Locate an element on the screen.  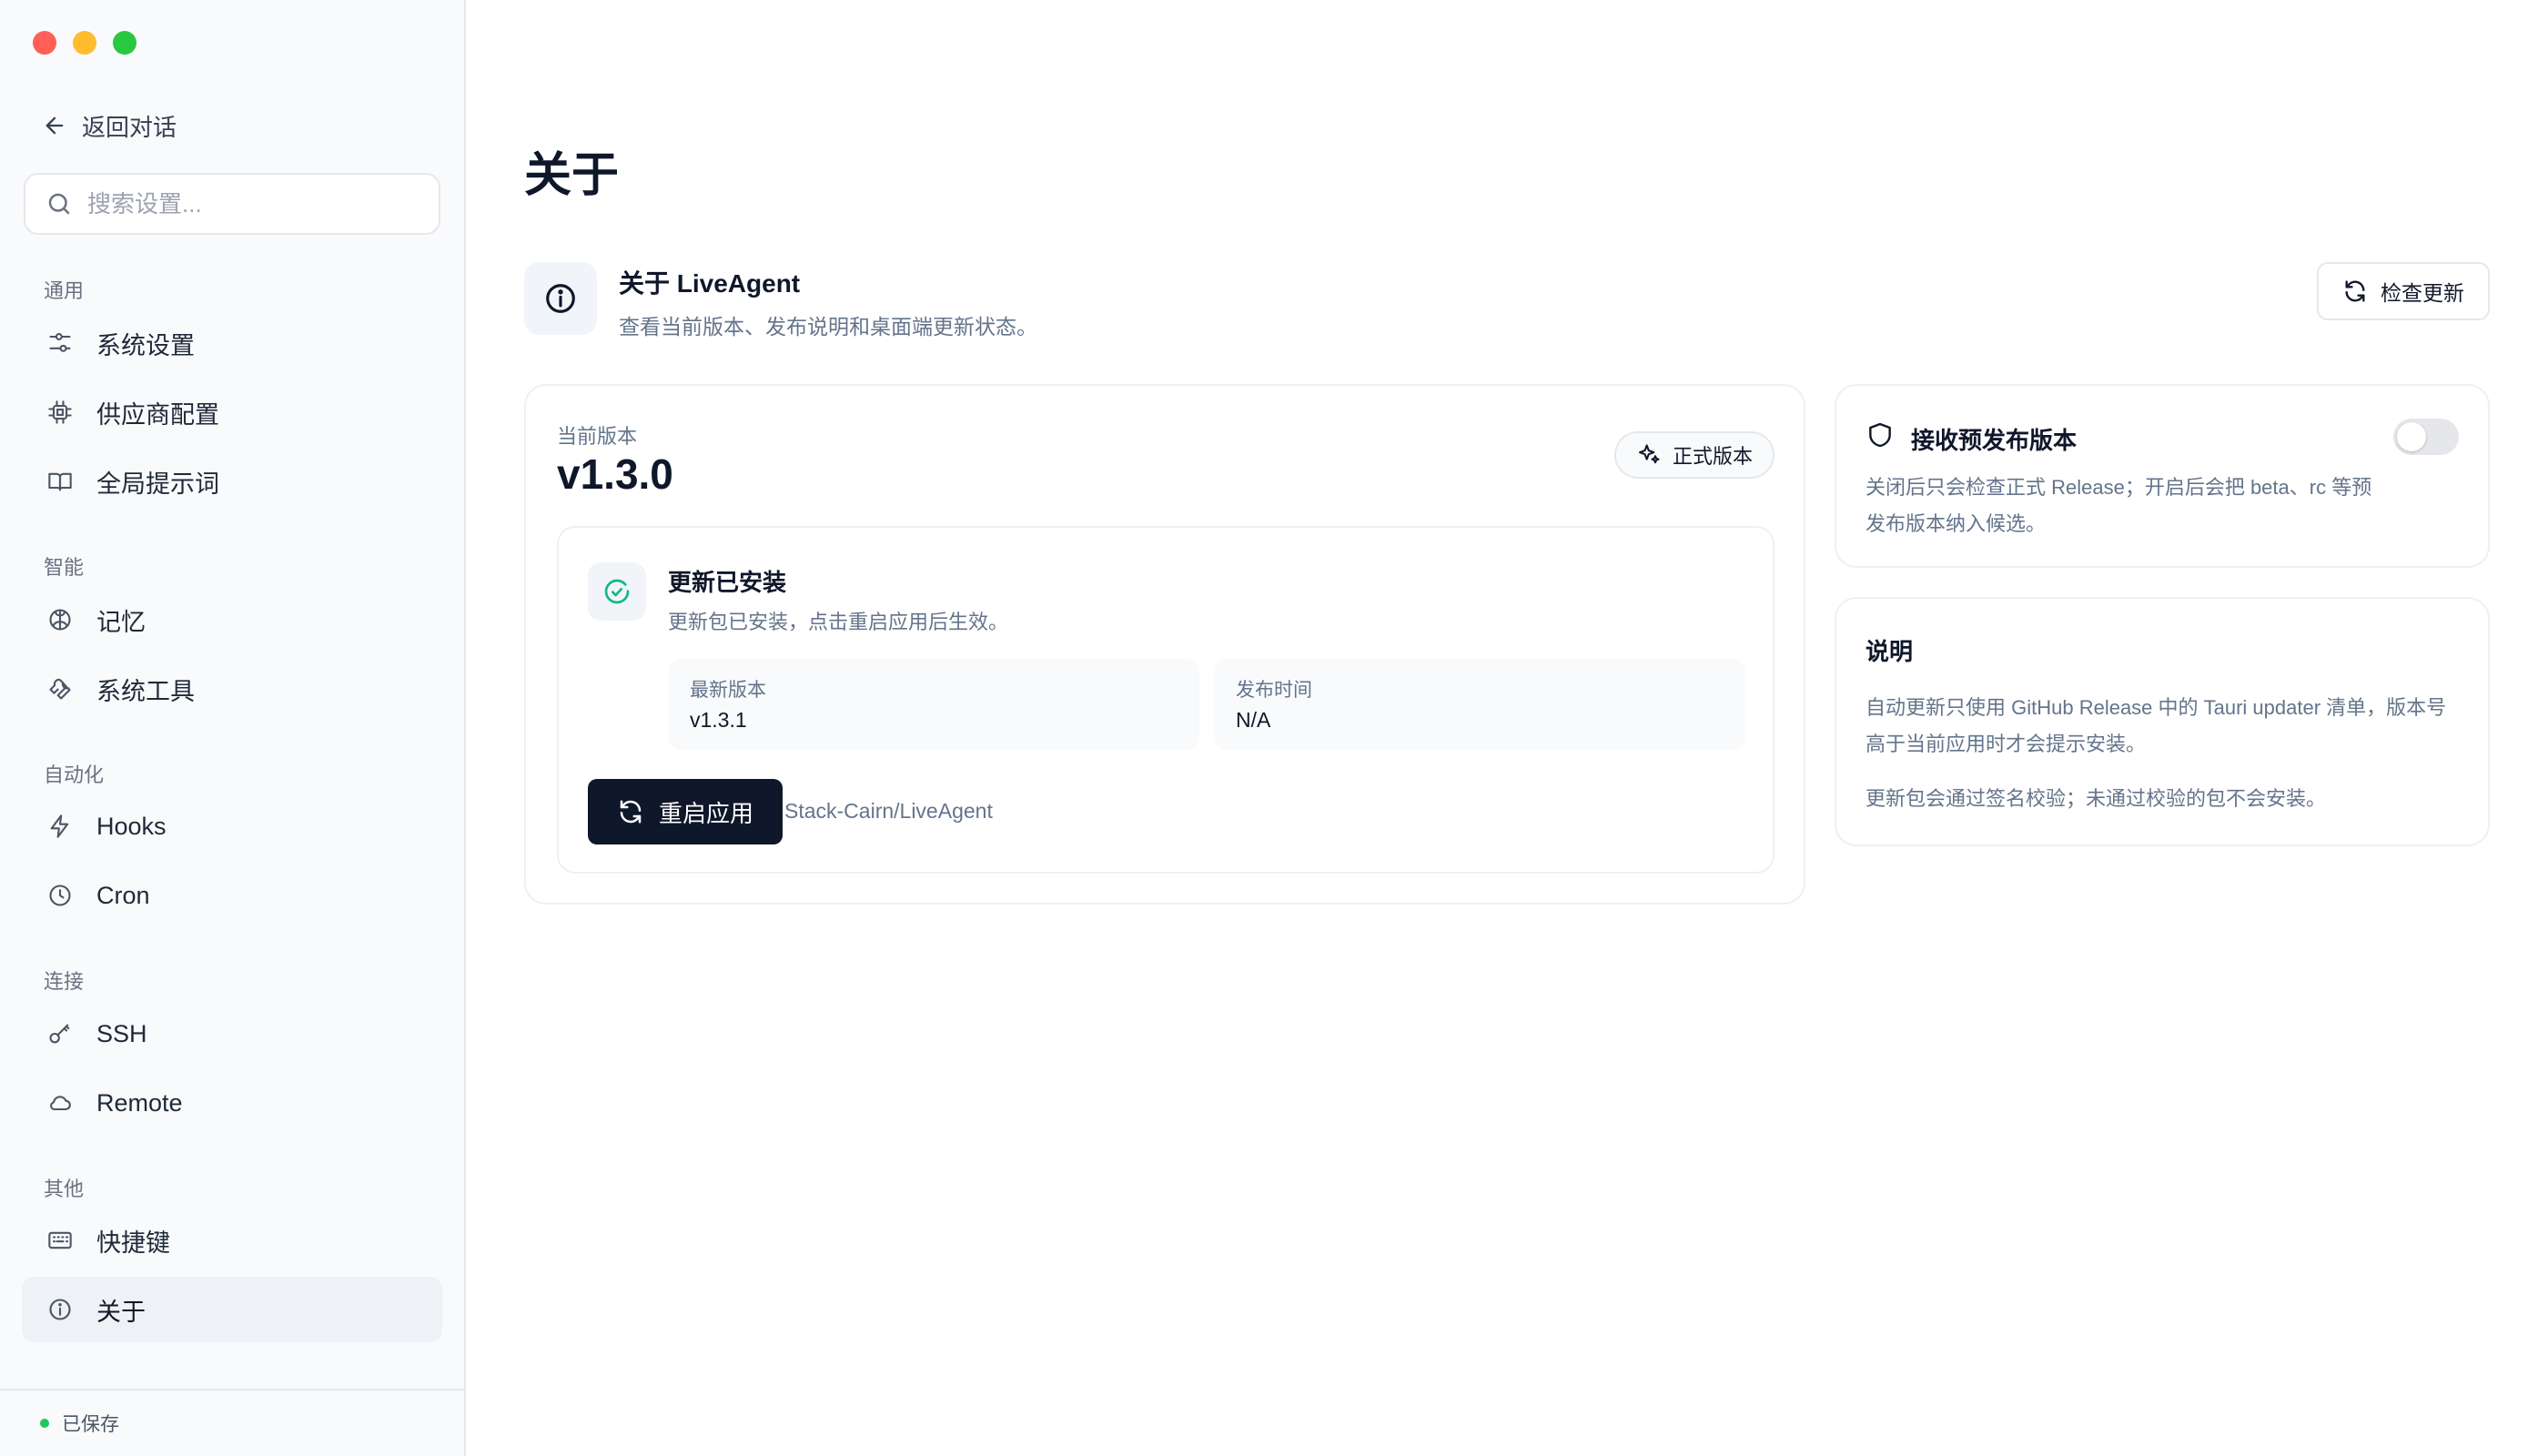
brain-icon is located at coordinates (60, 620).